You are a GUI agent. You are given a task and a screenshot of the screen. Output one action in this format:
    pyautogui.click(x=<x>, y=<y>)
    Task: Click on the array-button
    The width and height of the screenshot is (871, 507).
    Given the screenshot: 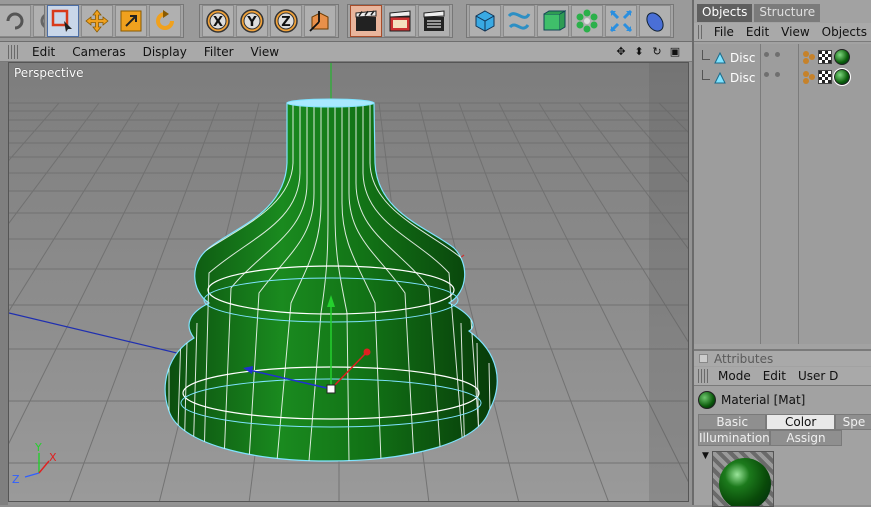 What is the action you would take?
    pyautogui.click(x=587, y=21)
    